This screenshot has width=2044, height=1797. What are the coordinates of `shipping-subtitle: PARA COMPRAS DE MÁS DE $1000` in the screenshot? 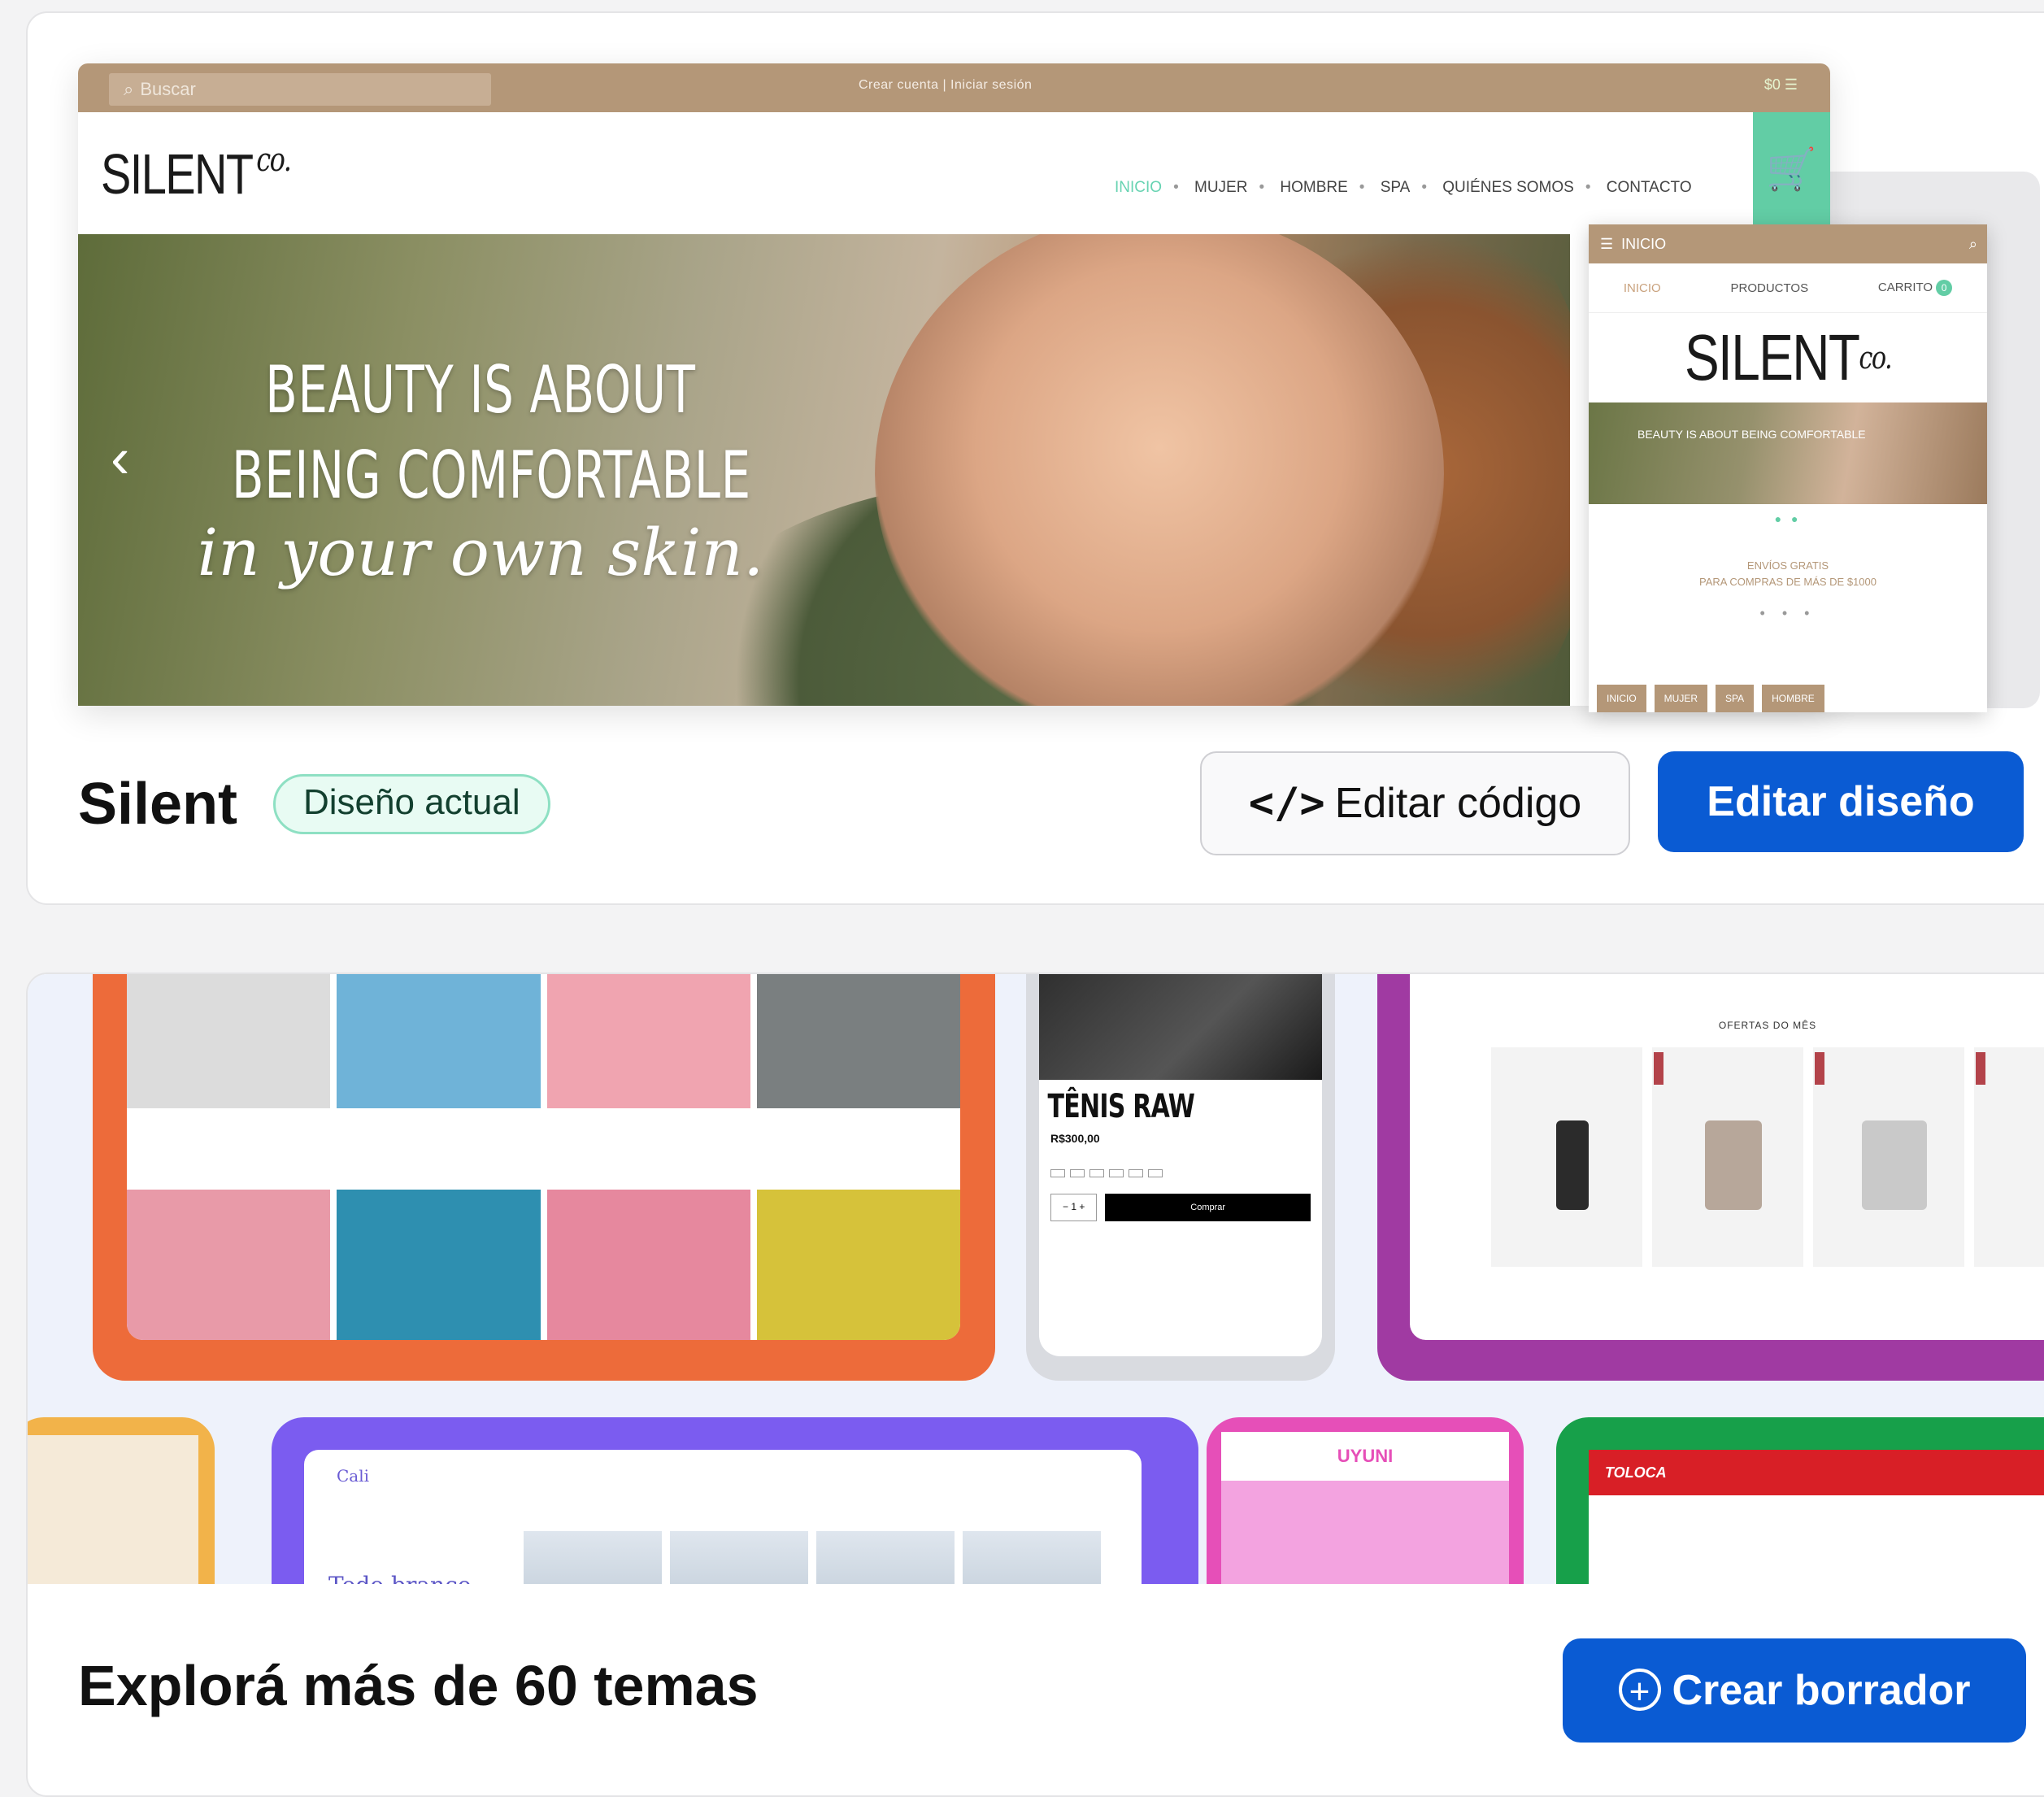 It's located at (1788, 582).